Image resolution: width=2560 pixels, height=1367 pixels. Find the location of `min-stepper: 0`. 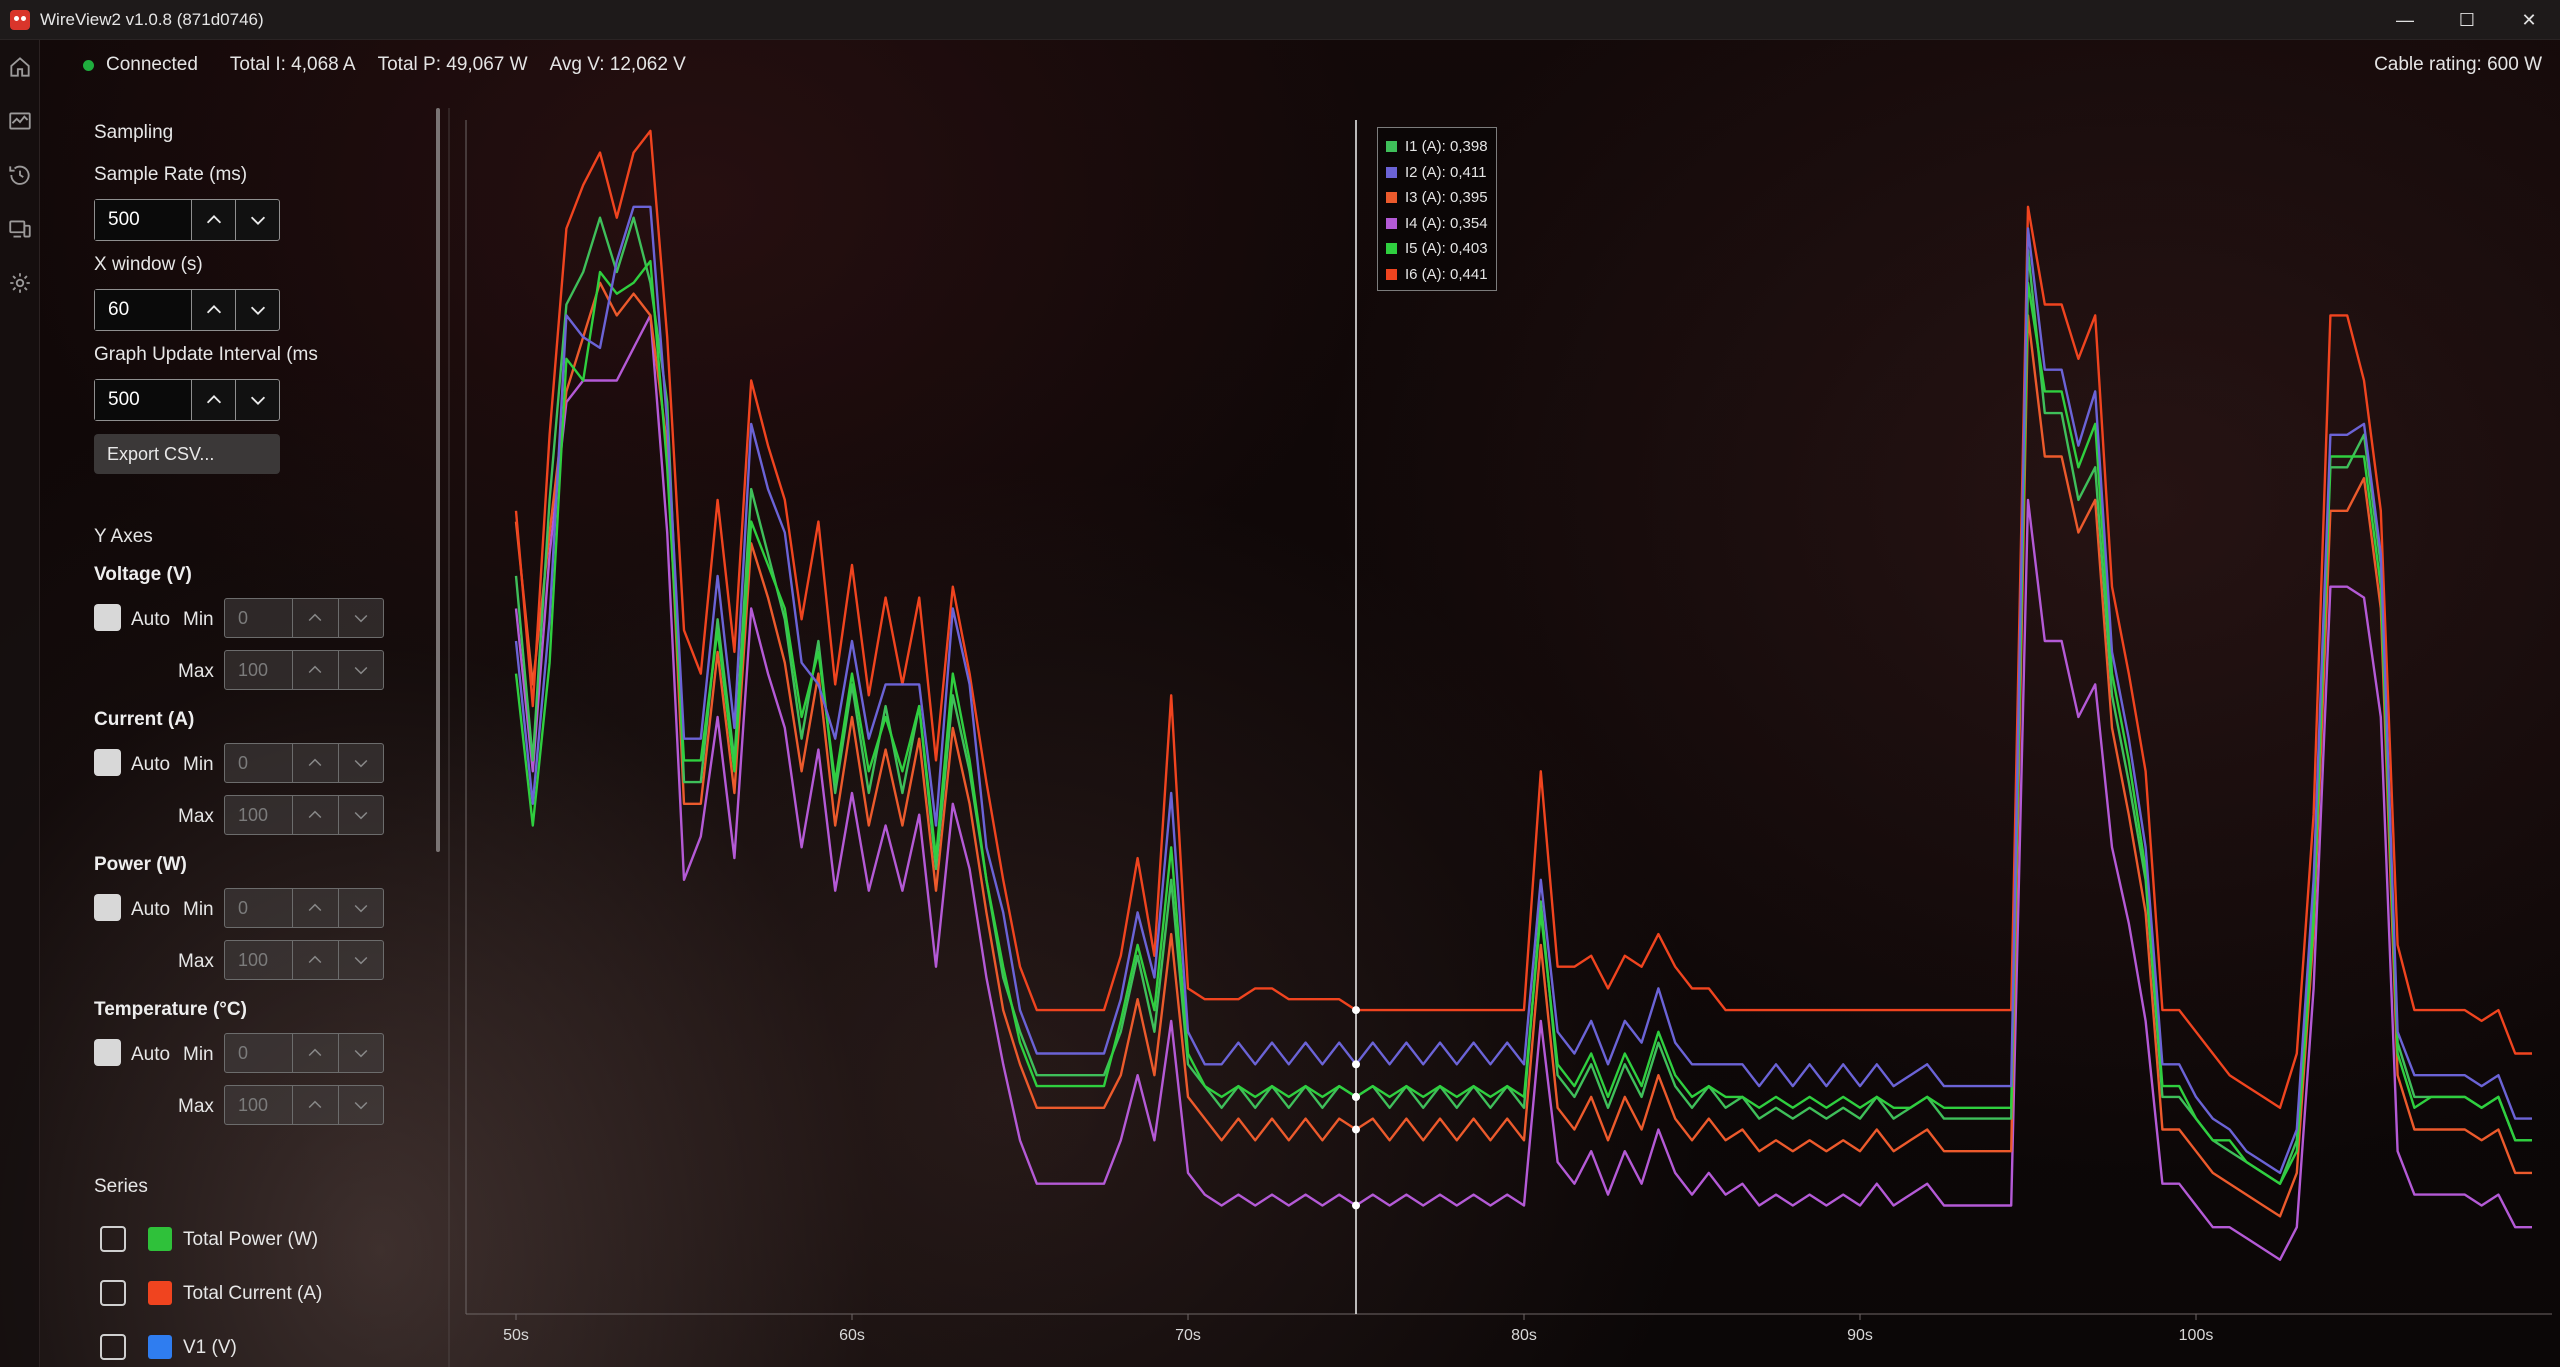

min-stepper: 0 is located at coordinates (304, 1053).